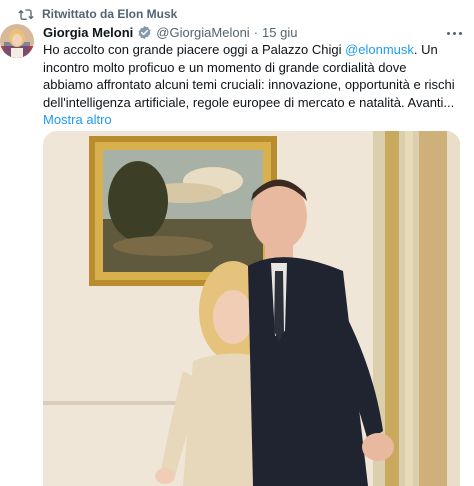  Describe the element at coordinates (202, 32) in the screenshot. I see `author-handle: @GiorgiaMeloni` at that location.